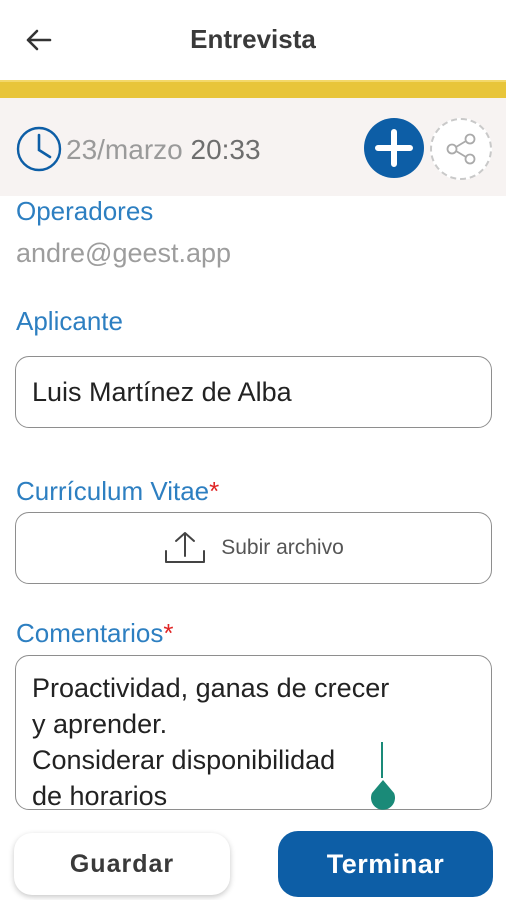 Image resolution: width=506 pixels, height=900 pixels. Describe the element at coordinates (69, 321) in the screenshot. I see `applicant-label: Aplicante` at that location.